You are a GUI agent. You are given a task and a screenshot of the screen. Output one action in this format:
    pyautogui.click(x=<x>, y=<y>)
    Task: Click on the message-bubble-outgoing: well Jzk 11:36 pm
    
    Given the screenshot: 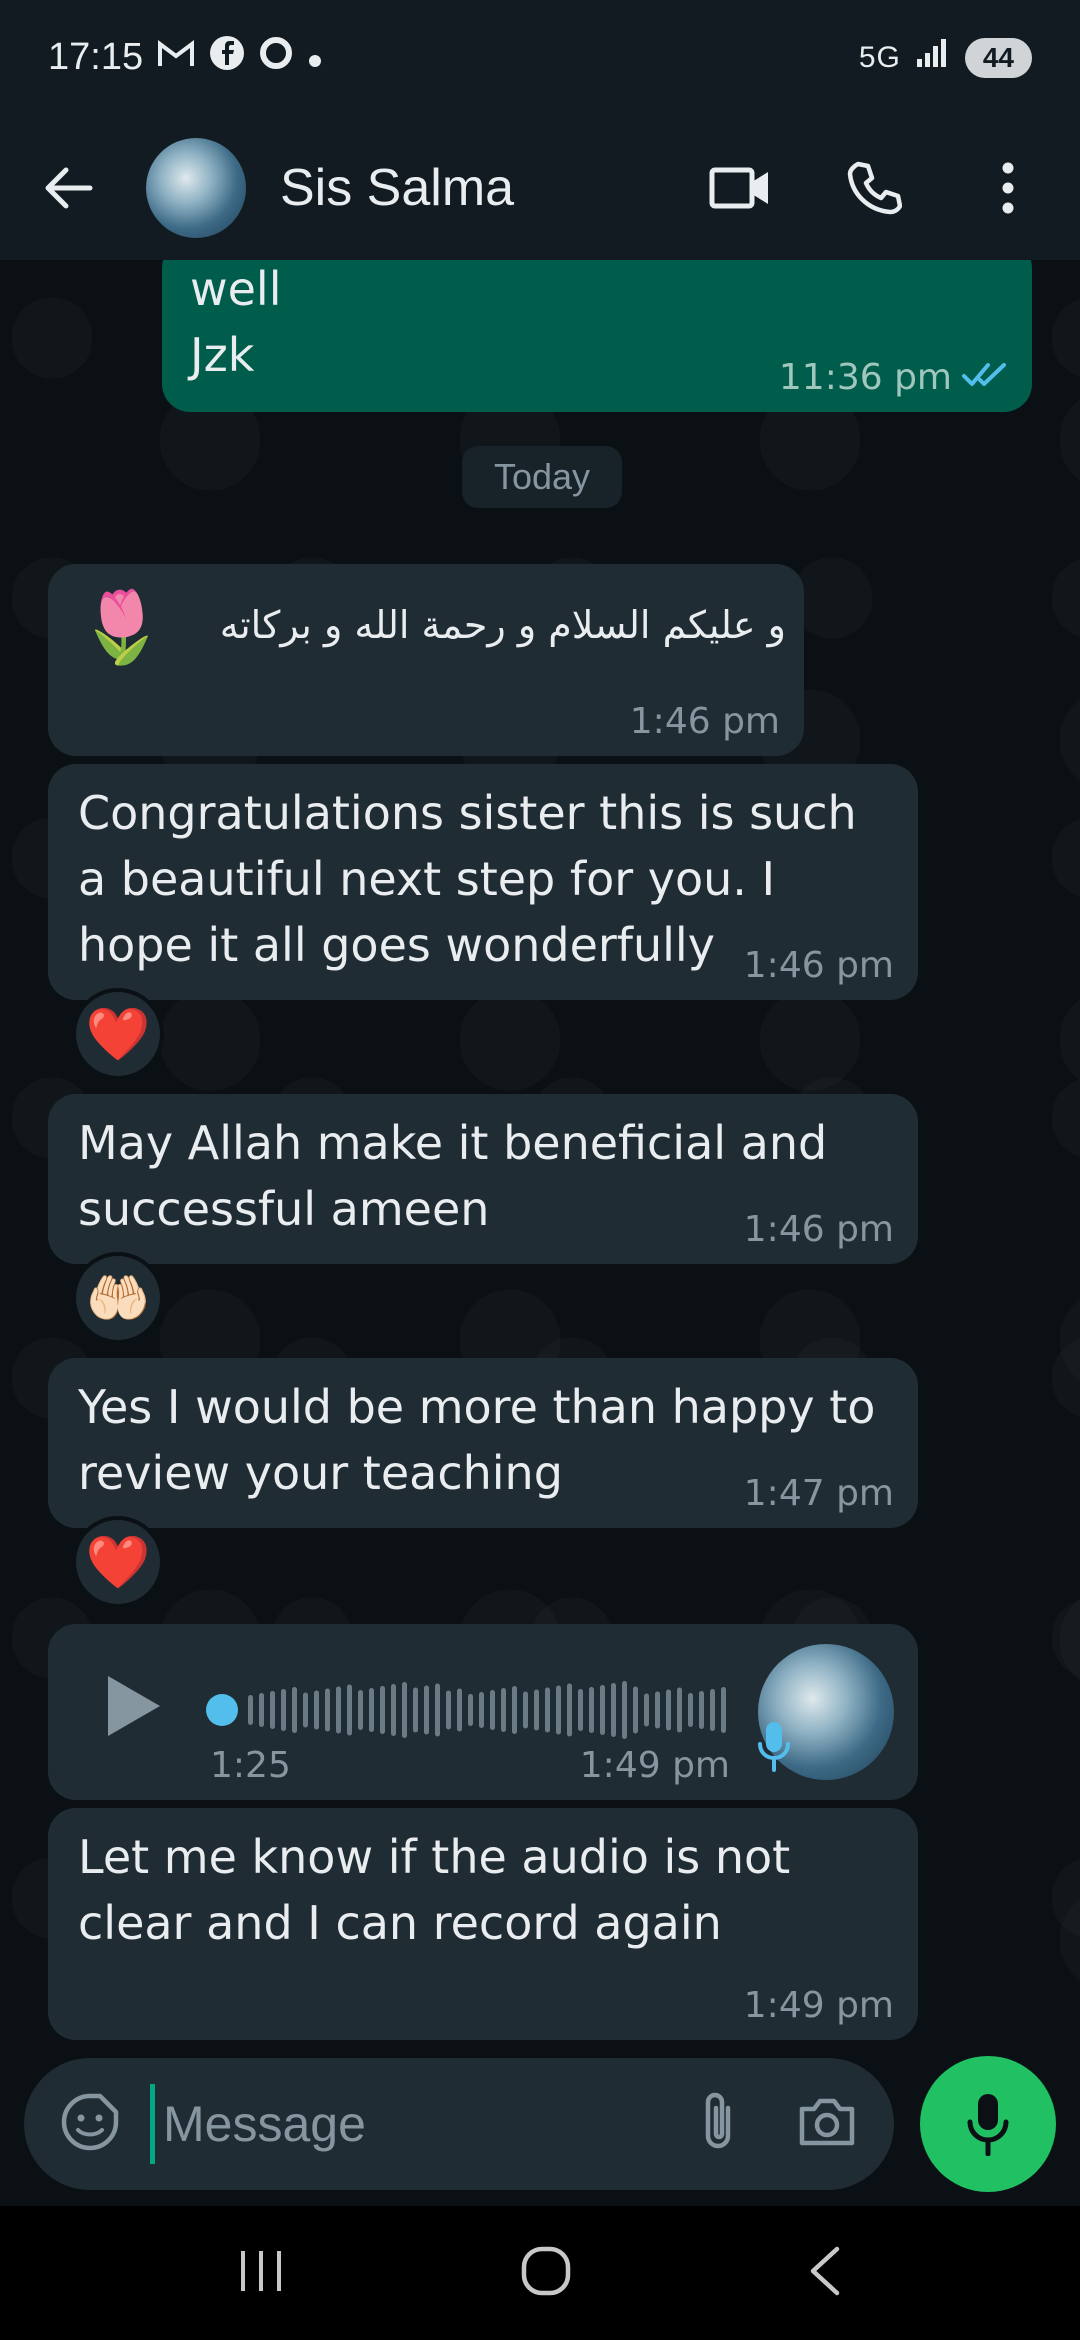 What is the action you would take?
    pyautogui.click(x=597, y=336)
    